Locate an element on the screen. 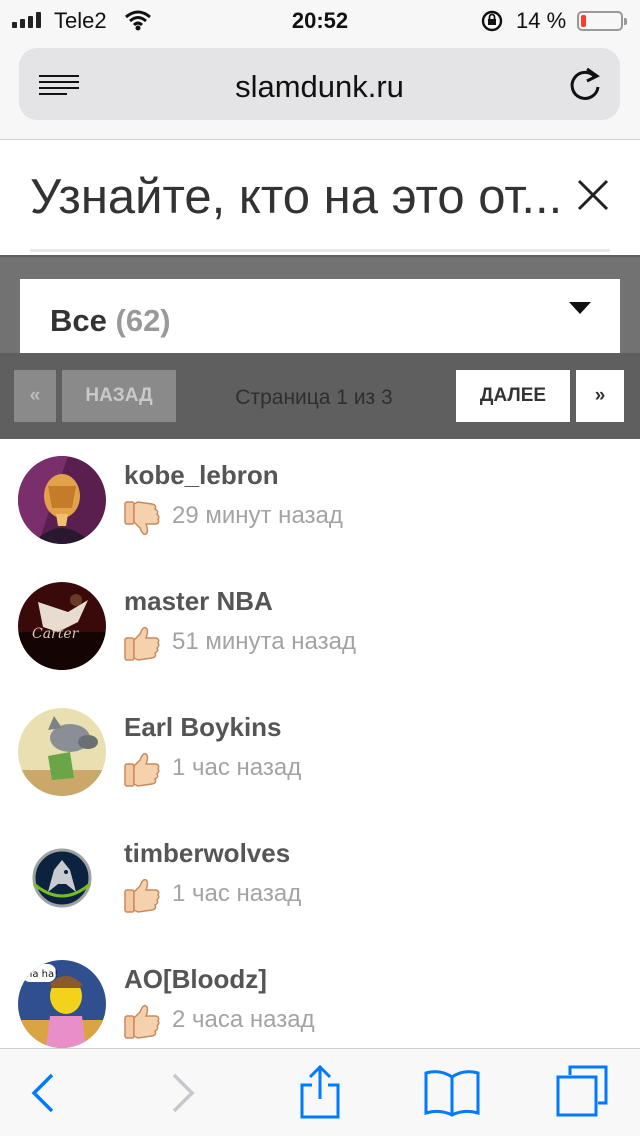 The image size is (640, 1136). prev-page-button: НАЗАД is located at coordinates (119, 396).